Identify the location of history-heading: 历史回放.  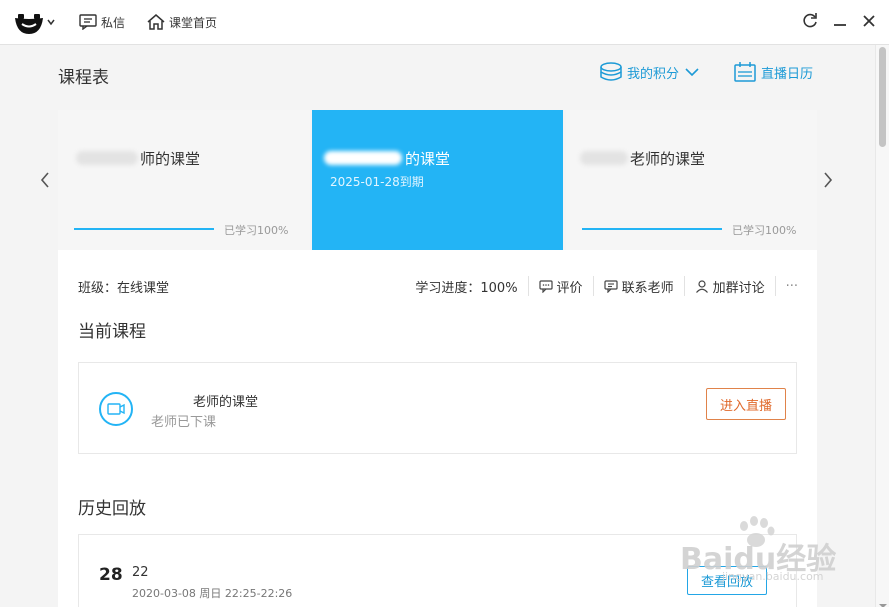
(112, 509).